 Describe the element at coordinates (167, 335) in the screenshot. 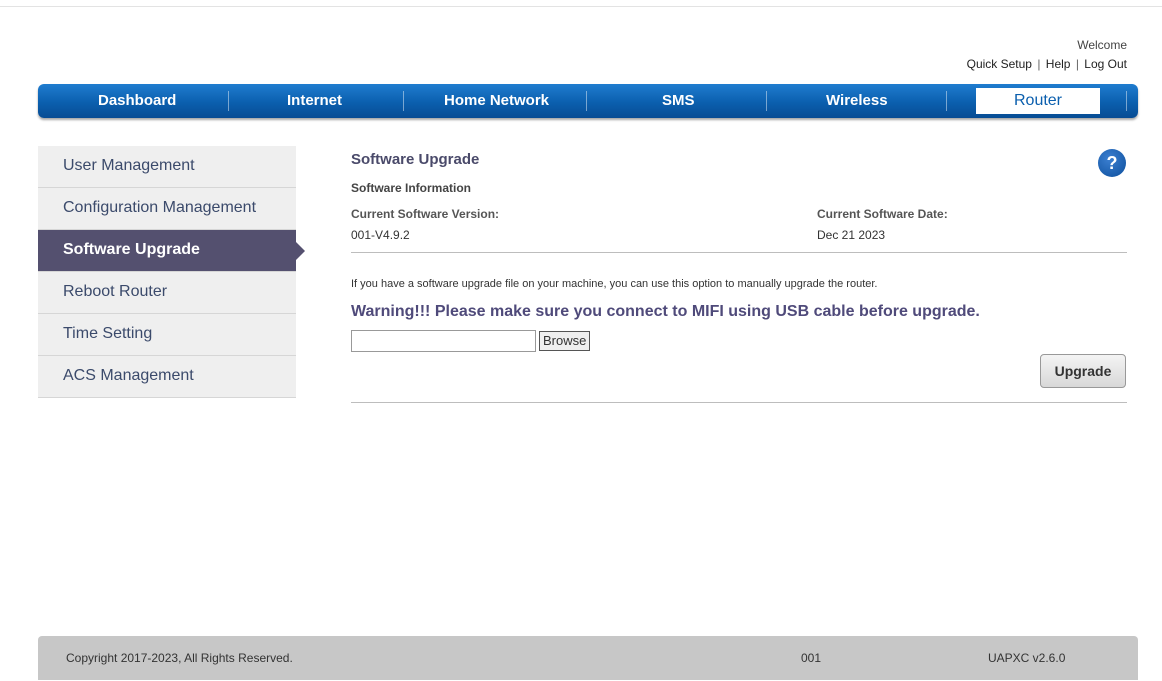

I see `sidebar-item-time-setting: Time Setting` at that location.